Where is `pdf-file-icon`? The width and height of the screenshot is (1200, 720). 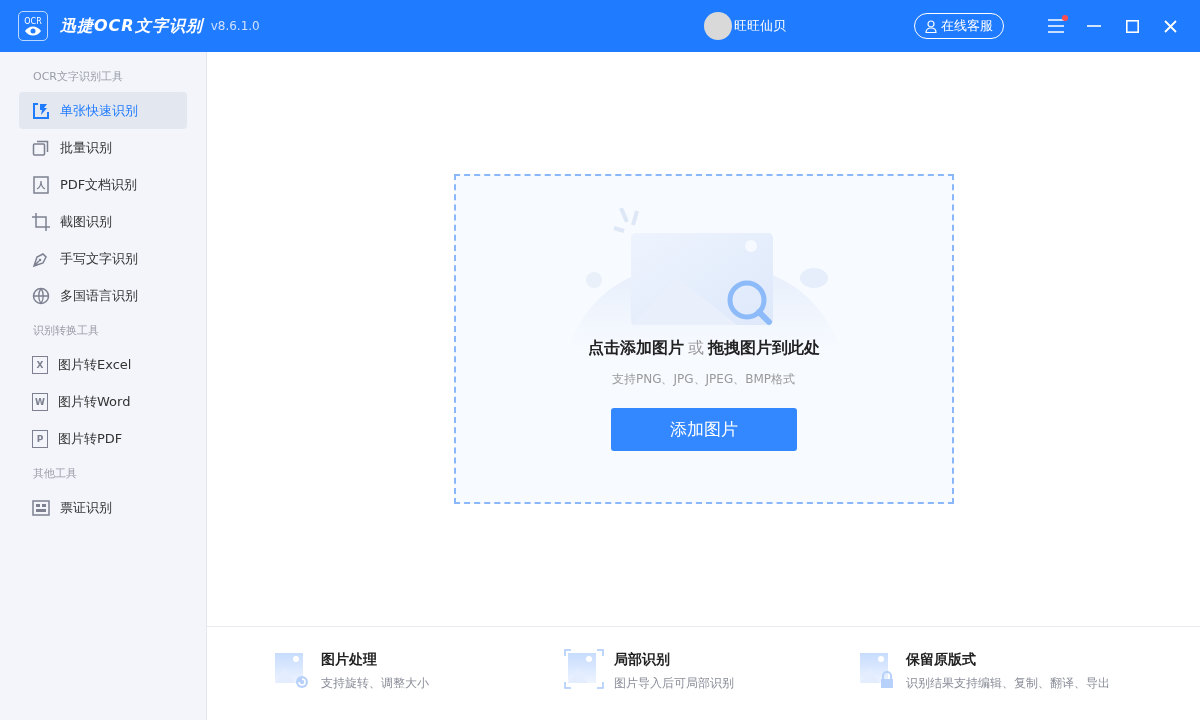
pdf-file-icon is located at coordinates (41, 184).